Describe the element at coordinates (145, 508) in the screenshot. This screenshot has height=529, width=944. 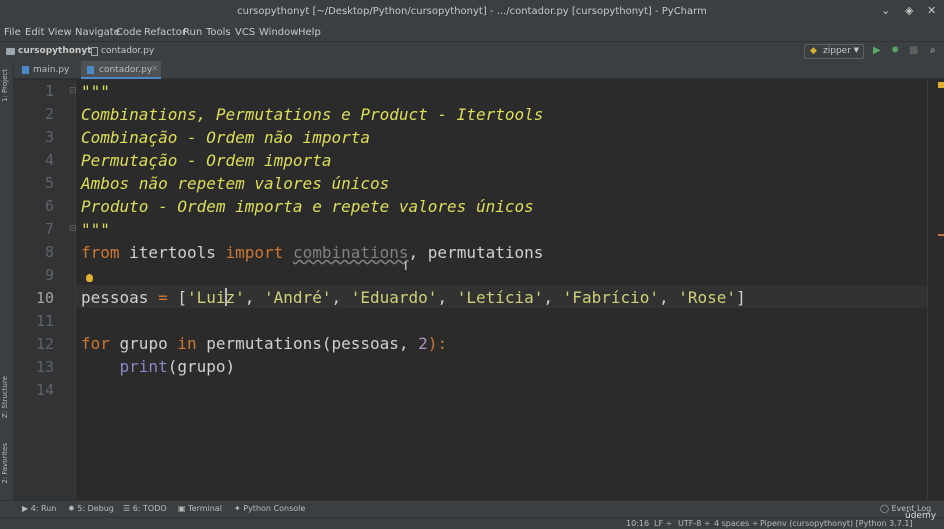
I see `todo-tool-button: ☰ 6: TODO` at that location.